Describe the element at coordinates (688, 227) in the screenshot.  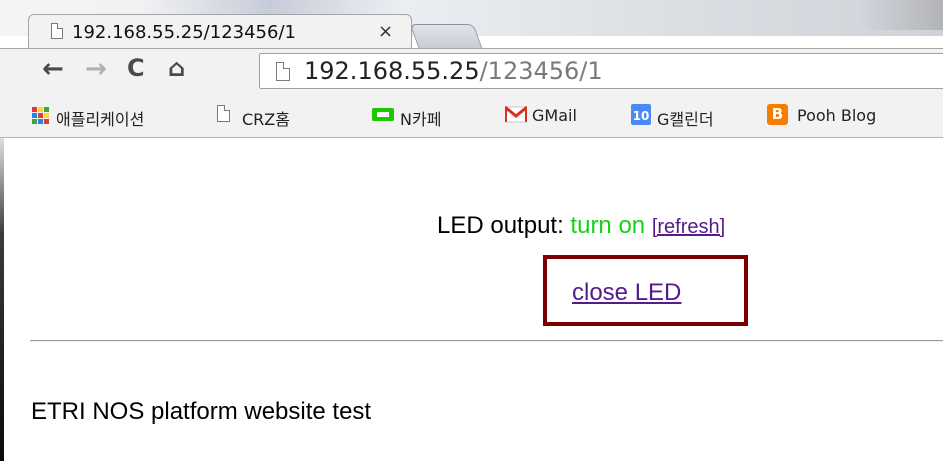
I see `refresh-link: [refresh]` at that location.